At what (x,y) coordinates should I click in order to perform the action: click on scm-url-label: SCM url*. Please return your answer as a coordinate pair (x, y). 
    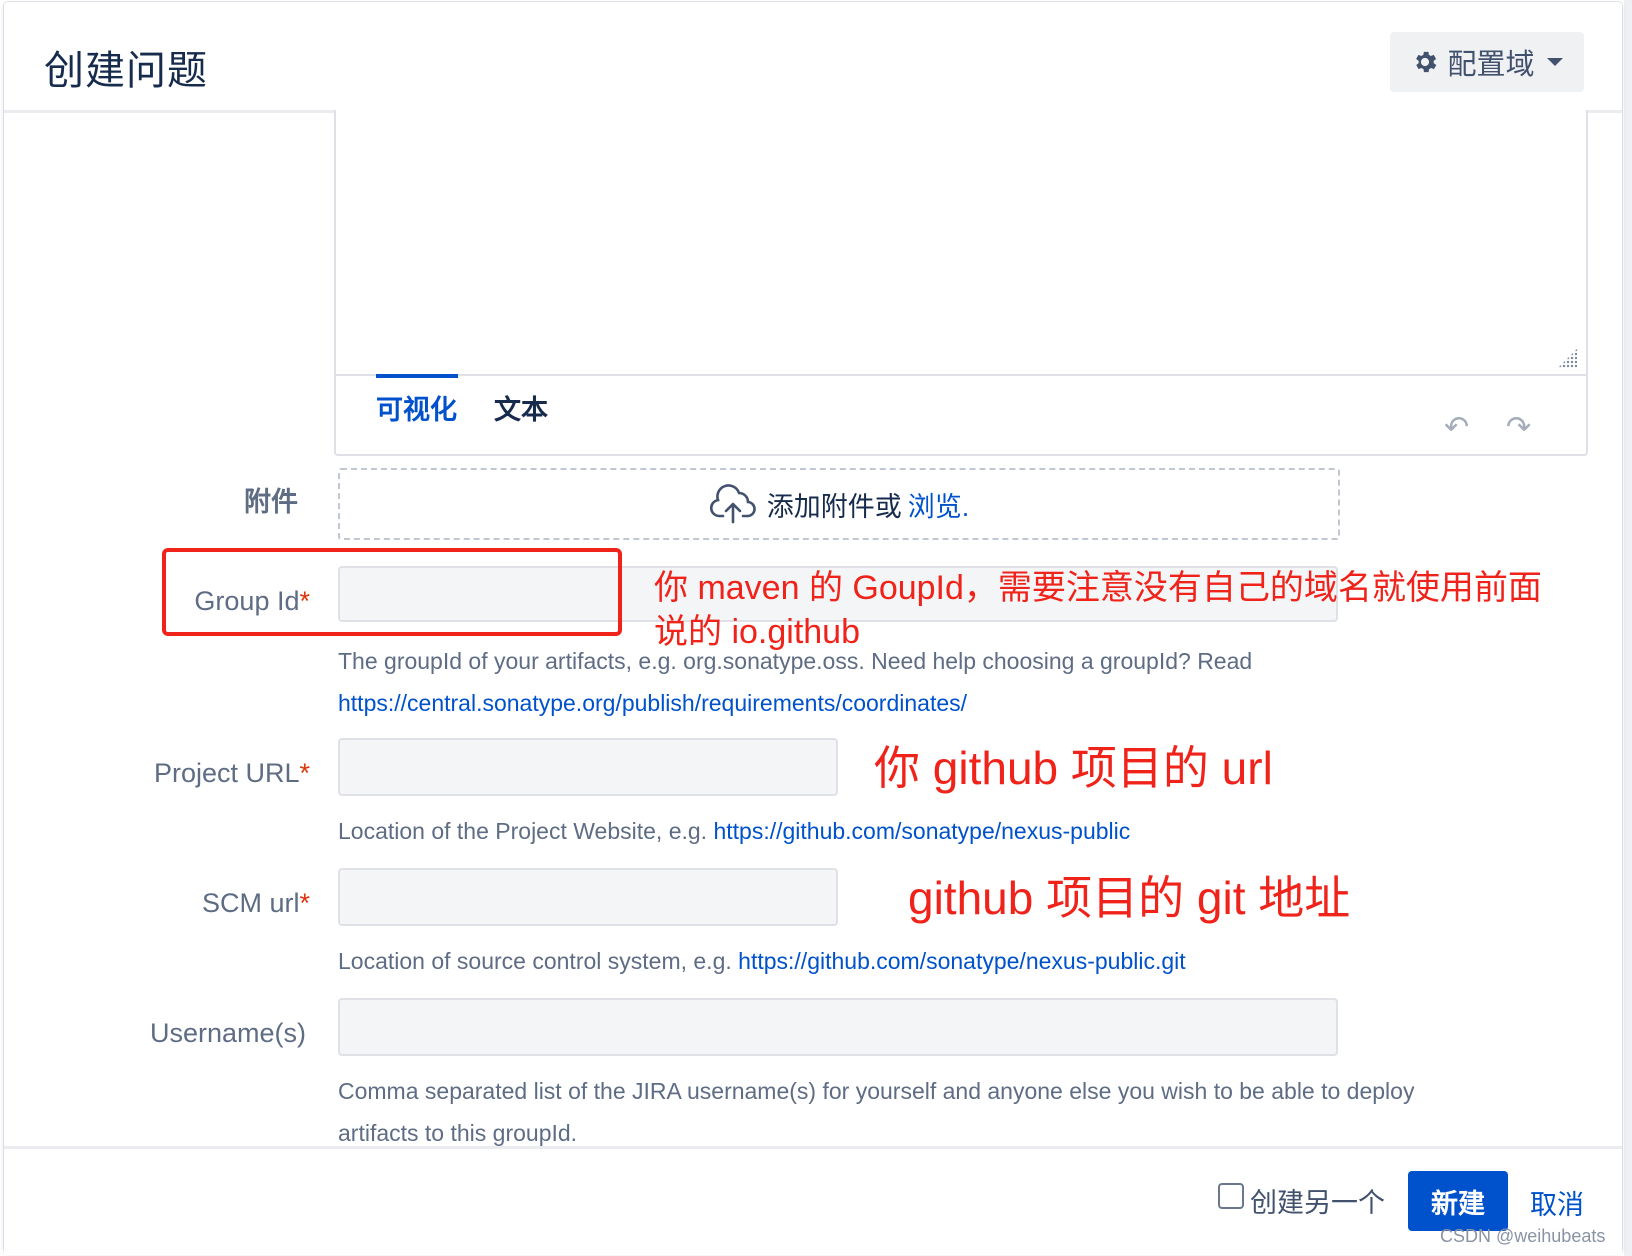
    Looking at the image, I should click on (232, 903).